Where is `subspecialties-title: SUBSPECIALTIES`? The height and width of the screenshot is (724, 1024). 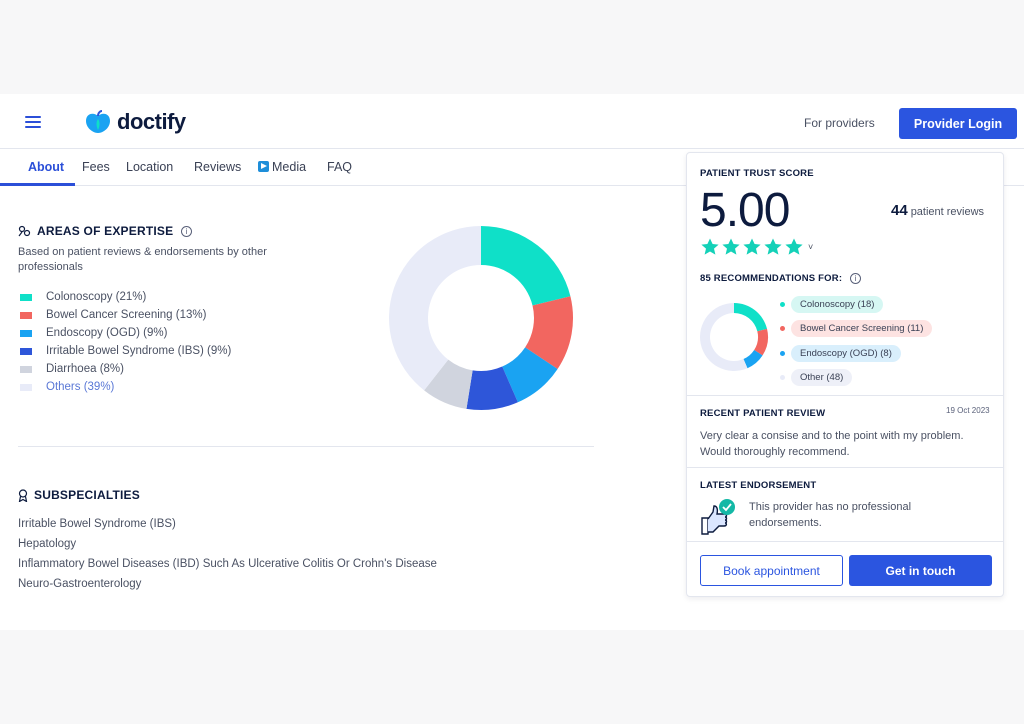
subspecialties-title: SUBSPECIALTIES is located at coordinates (87, 495).